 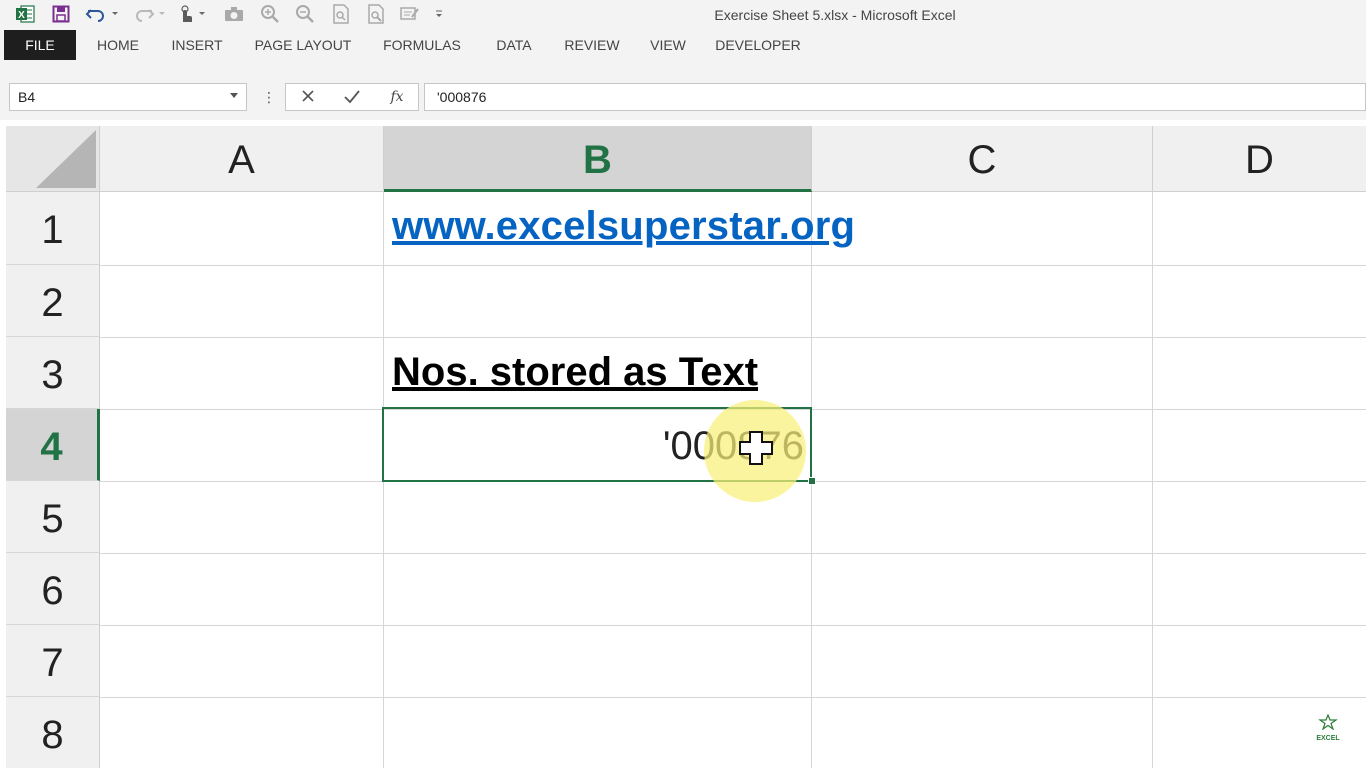 What do you see at coordinates (1328, 738) in the screenshot?
I see `watermark-label: EXCEL` at bounding box center [1328, 738].